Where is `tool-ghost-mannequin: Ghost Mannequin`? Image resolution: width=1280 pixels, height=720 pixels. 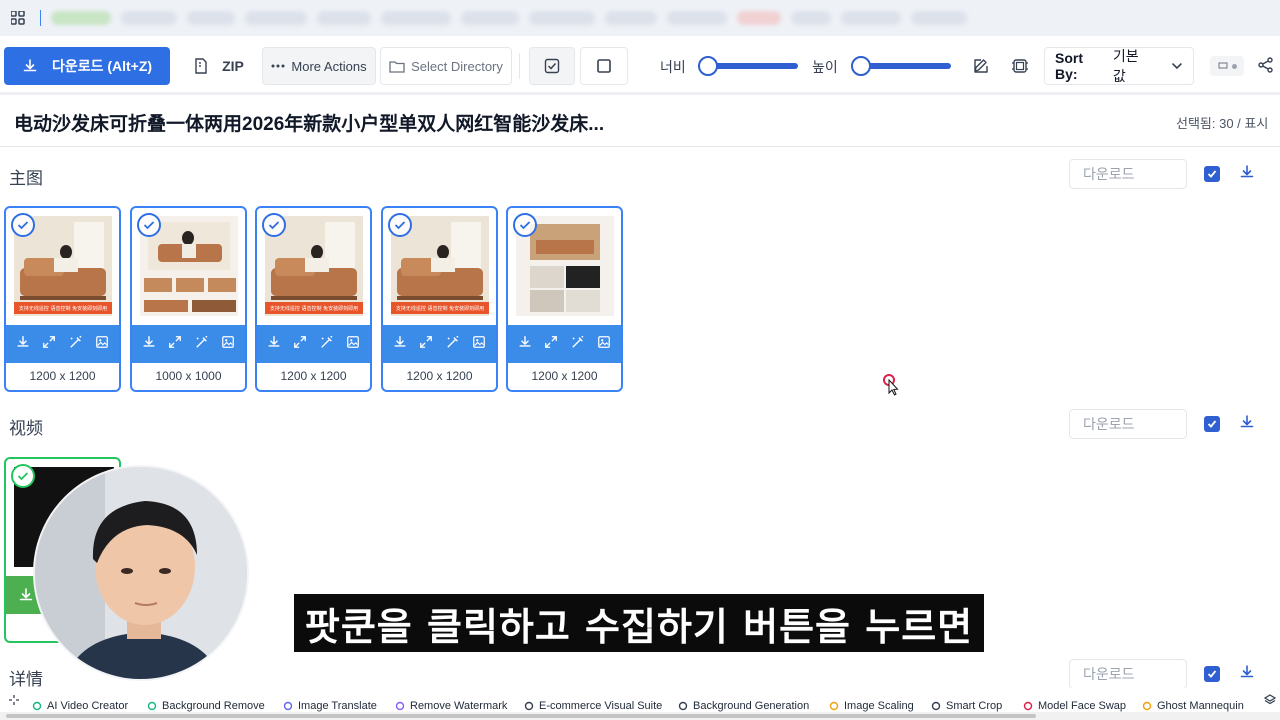 tool-ghost-mannequin: Ghost Mannequin is located at coordinates (1193, 706).